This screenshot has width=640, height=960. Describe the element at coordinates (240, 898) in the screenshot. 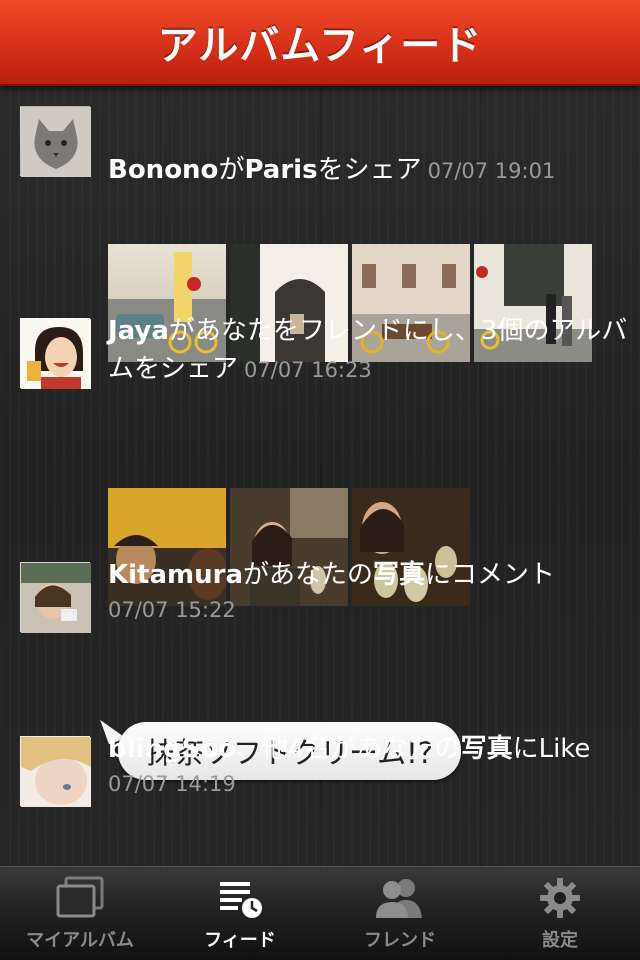

I see `feed-list-icon` at that location.